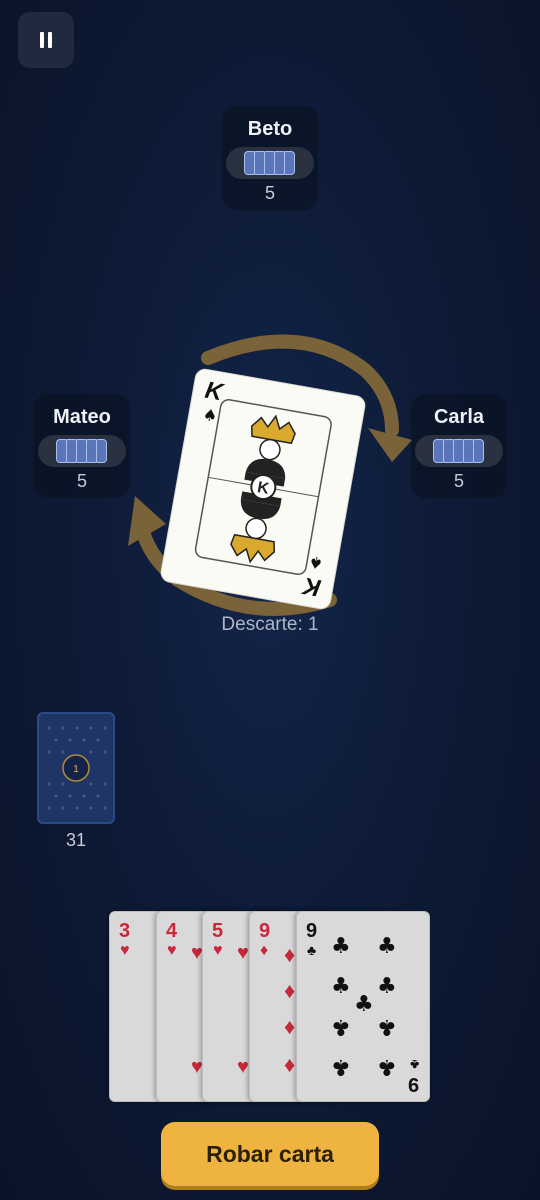  Describe the element at coordinates (172, 931) in the screenshot. I see `card-rank: 4` at that location.